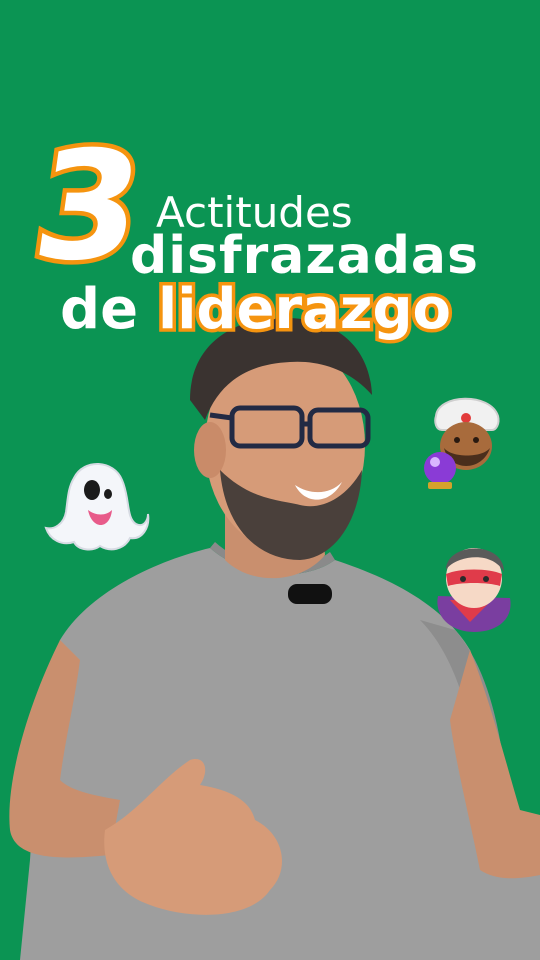  Describe the element at coordinates (99, 309) in the screenshot. I see `headline-line-3-prefix: de` at that location.